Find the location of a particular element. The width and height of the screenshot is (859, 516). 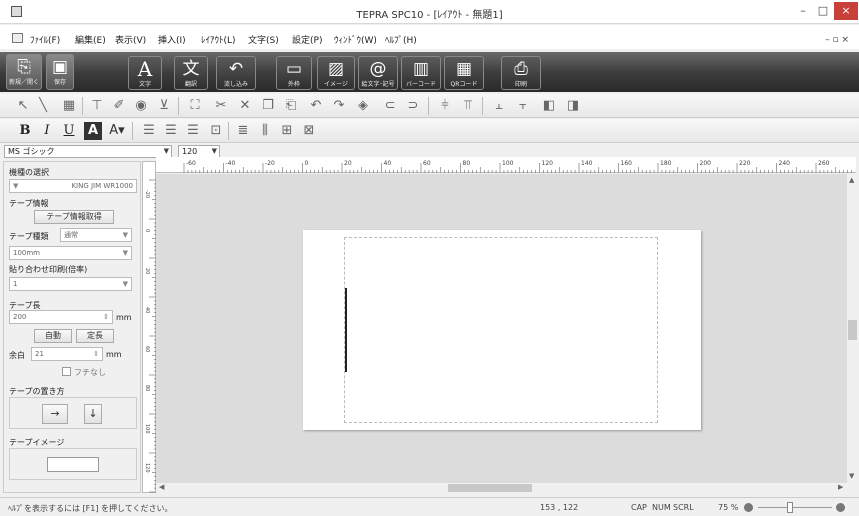

ruler-tick-label: 0 is located at coordinates (147, 230).